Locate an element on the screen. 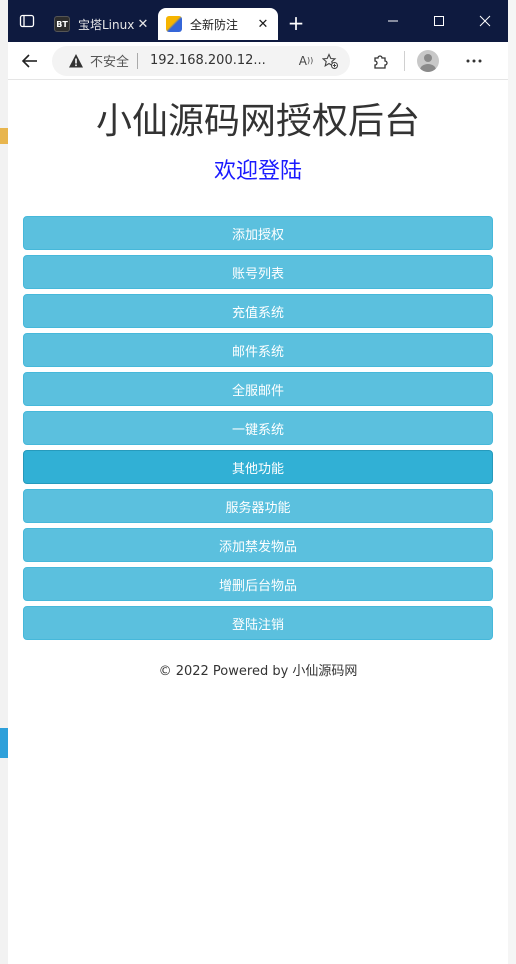 The image size is (516, 964). maximize-icon is located at coordinates (439, 21).